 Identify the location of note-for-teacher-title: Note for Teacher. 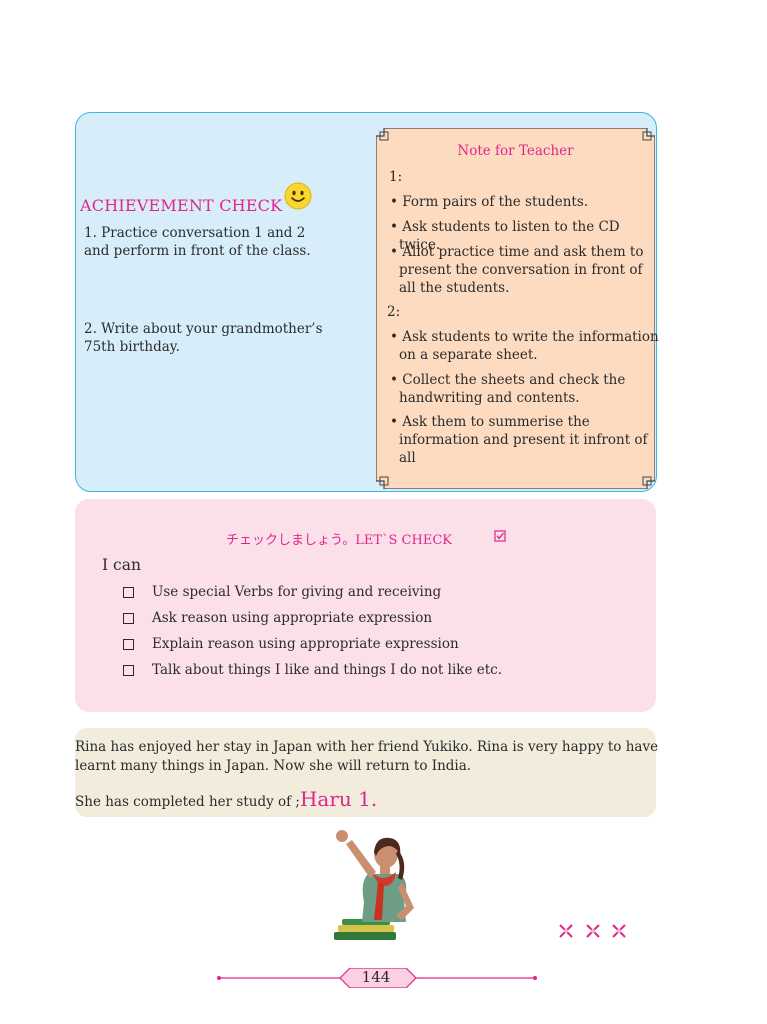
(515, 151).